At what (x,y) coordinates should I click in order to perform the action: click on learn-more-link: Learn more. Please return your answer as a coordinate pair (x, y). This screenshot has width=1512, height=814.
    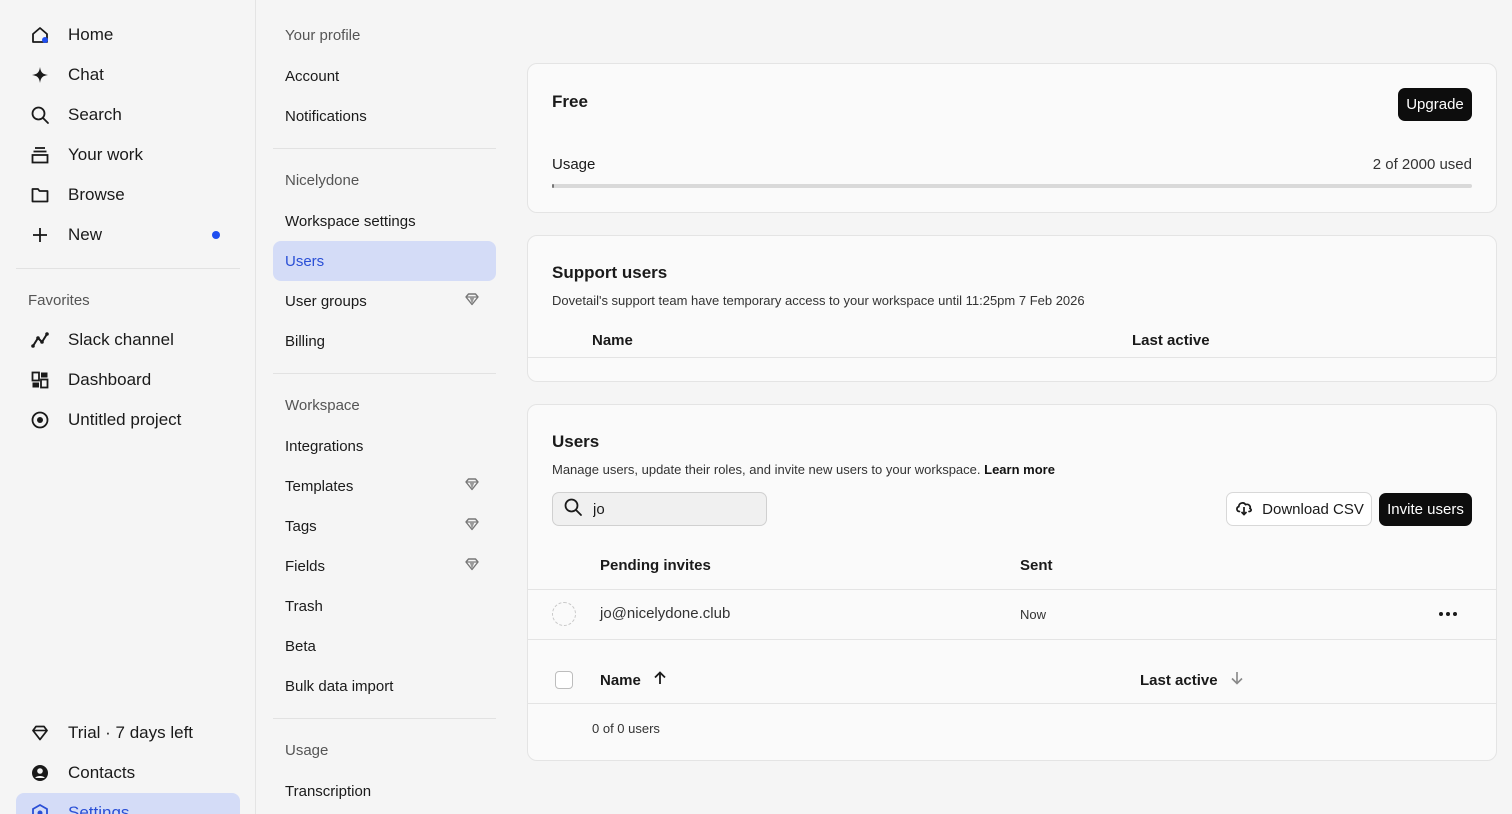
    Looking at the image, I should click on (1019, 469).